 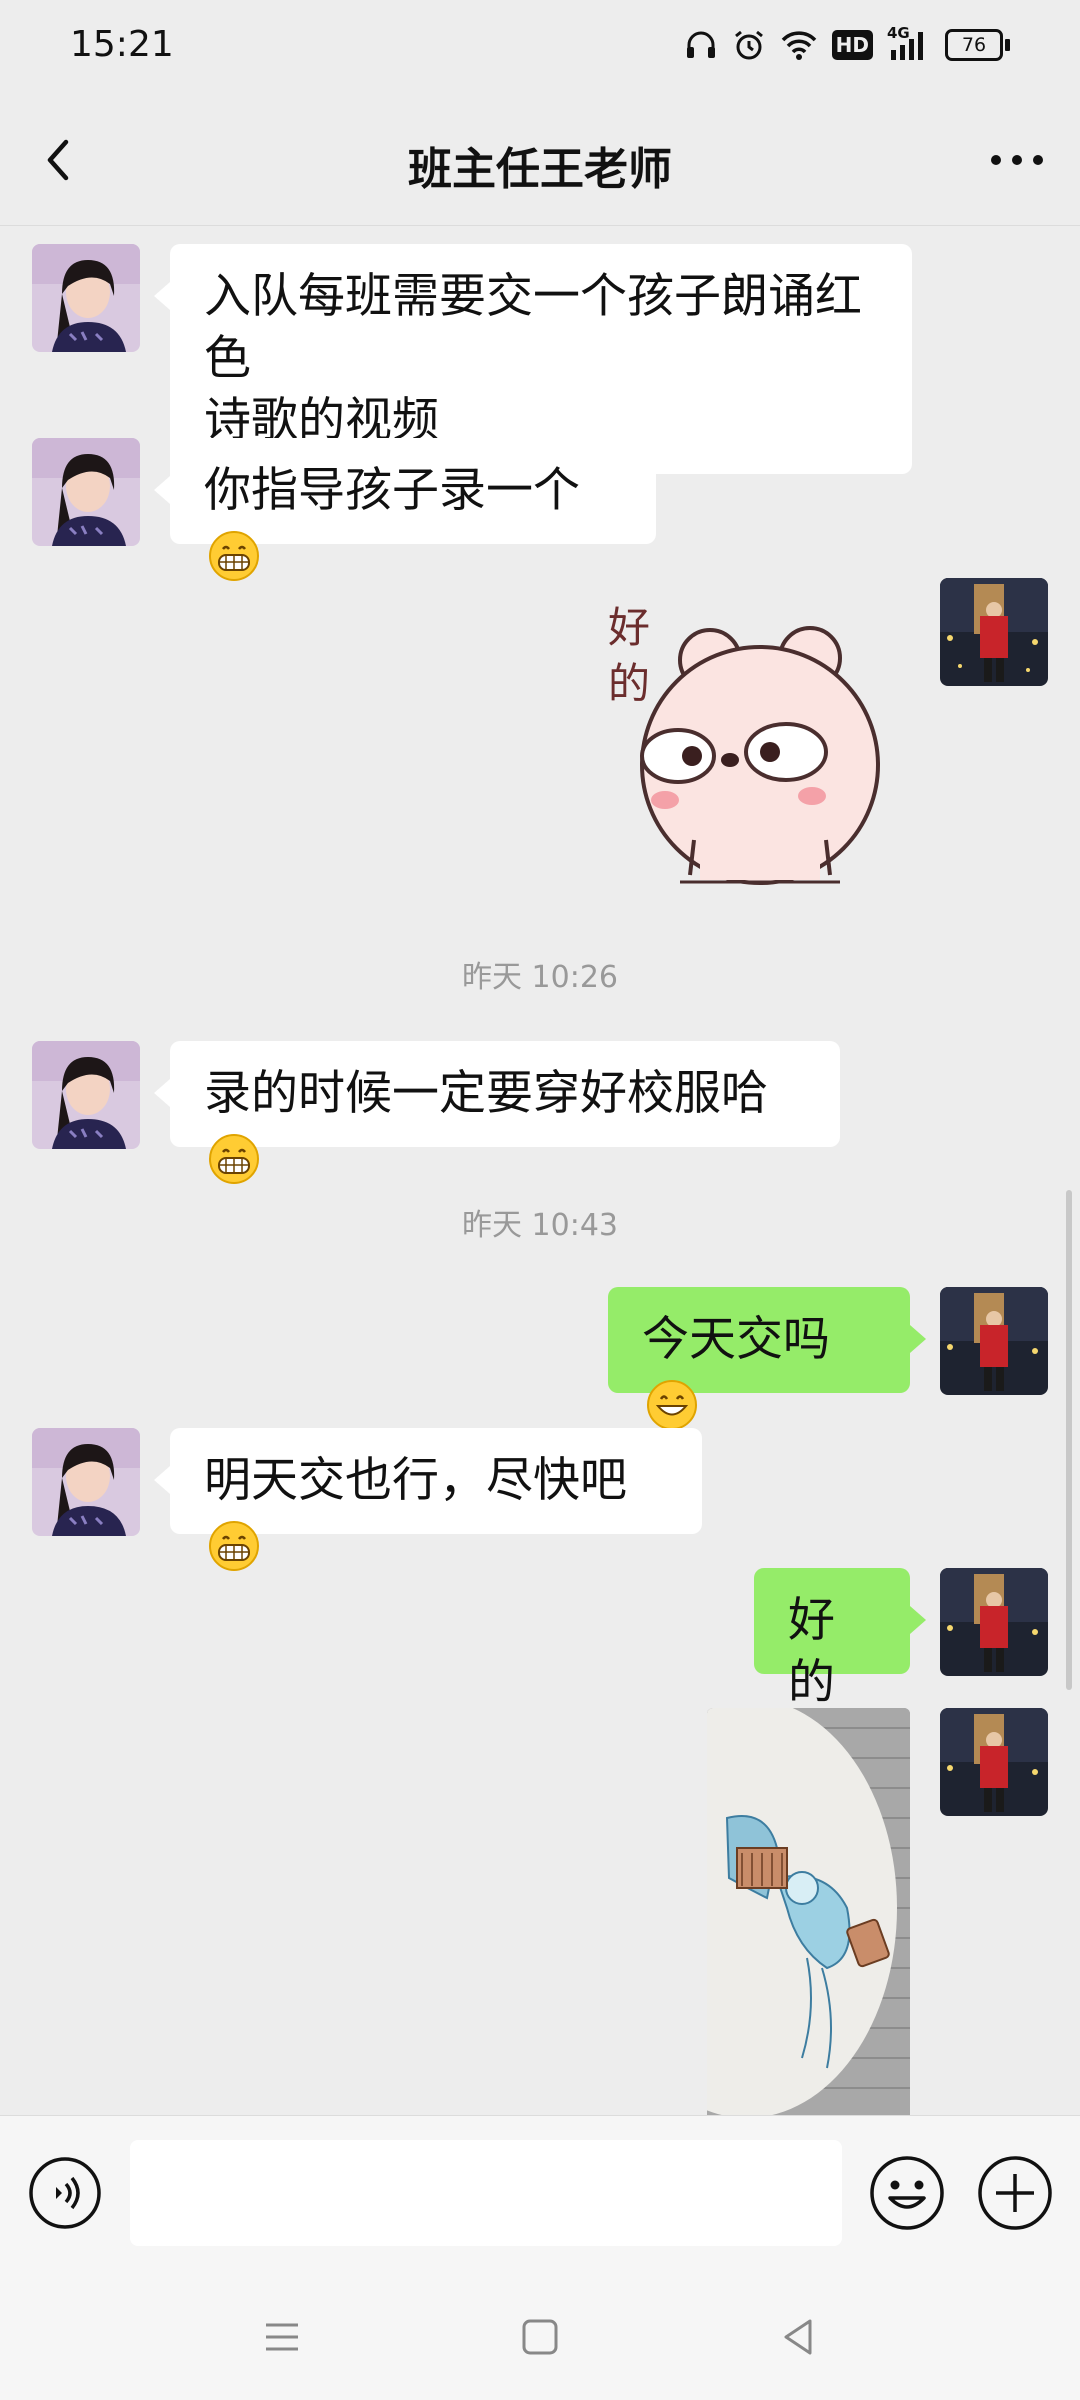 I want to click on message-text: 你指导孩子录一个, so click(x=392, y=490).